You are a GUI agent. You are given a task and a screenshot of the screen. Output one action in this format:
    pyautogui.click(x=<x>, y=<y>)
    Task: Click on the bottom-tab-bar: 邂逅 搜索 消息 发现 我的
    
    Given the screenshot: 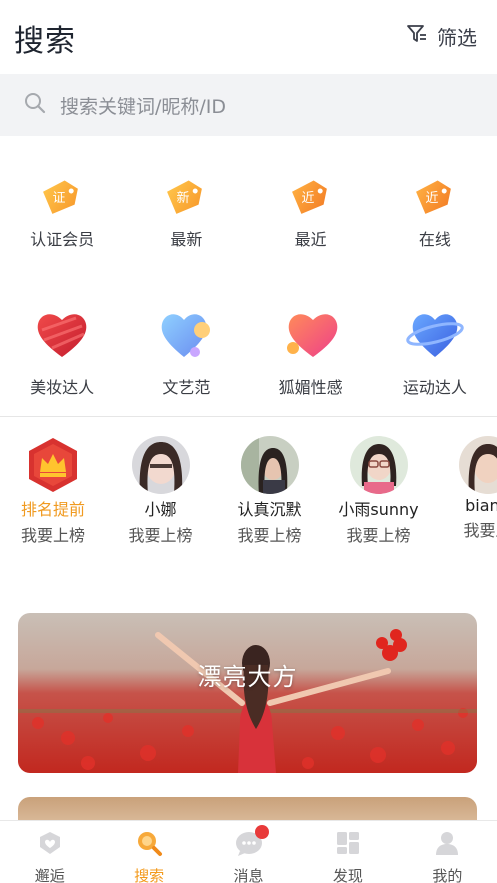 What is the action you would take?
    pyautogui.click(x=248, y=851)
    